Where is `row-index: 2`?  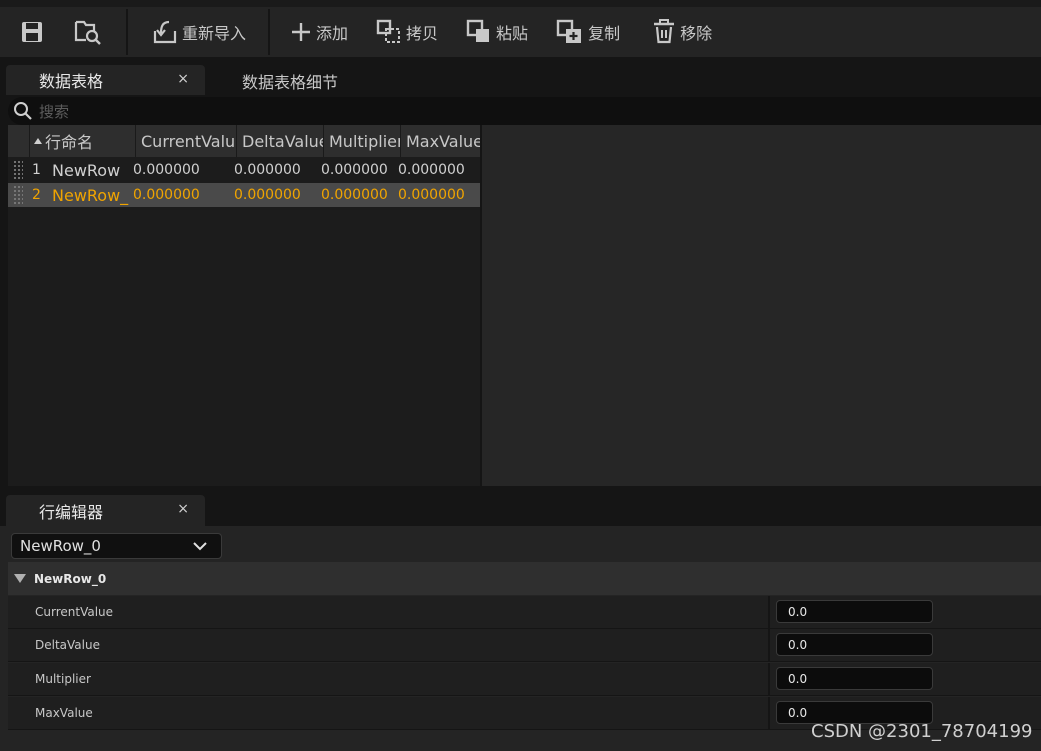 row-index: 2 is located at coordinates (36, 195).